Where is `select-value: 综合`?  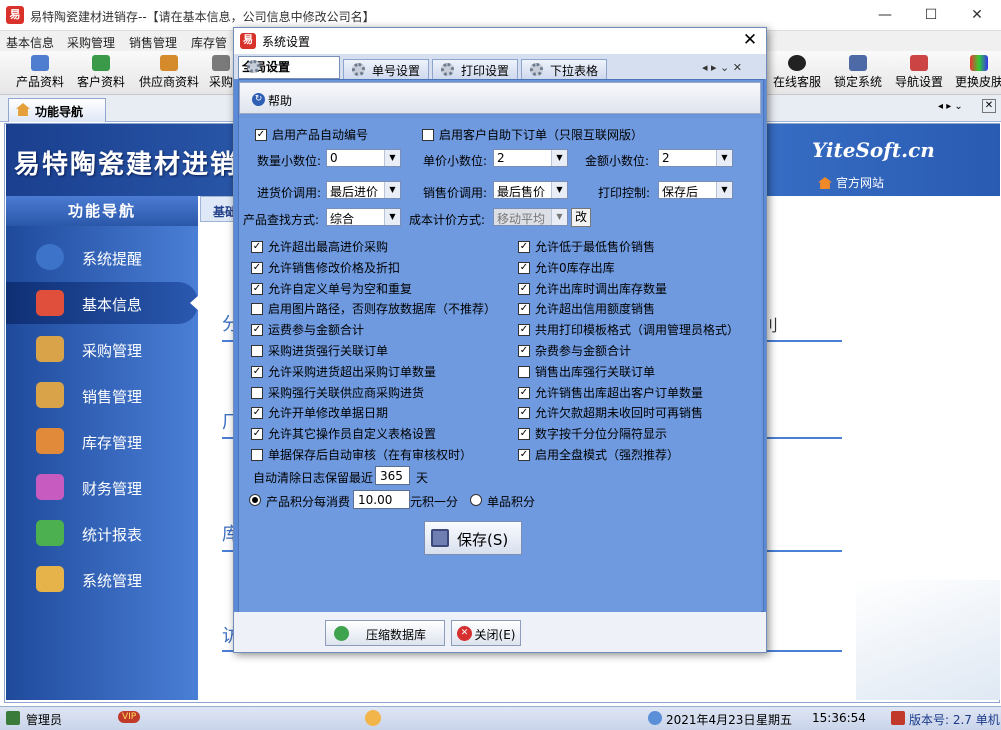 select-value: 综合 is located at coordinates (342, 219).